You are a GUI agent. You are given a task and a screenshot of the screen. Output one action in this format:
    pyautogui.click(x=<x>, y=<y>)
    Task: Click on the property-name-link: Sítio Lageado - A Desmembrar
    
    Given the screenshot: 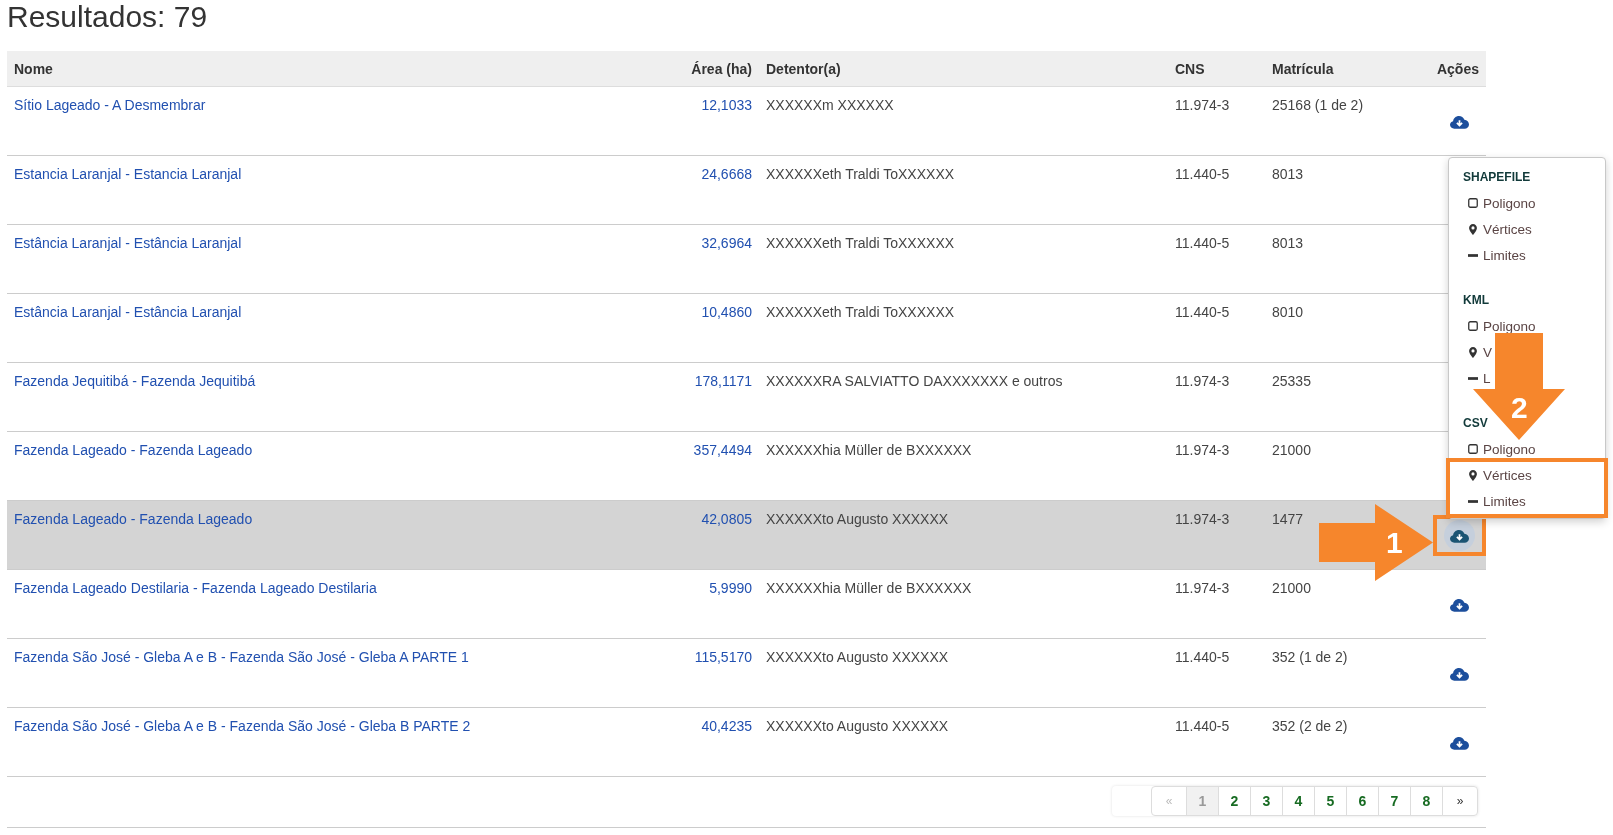 What is the action you would take?
    pyautogui.click(x=110, y=105)
    